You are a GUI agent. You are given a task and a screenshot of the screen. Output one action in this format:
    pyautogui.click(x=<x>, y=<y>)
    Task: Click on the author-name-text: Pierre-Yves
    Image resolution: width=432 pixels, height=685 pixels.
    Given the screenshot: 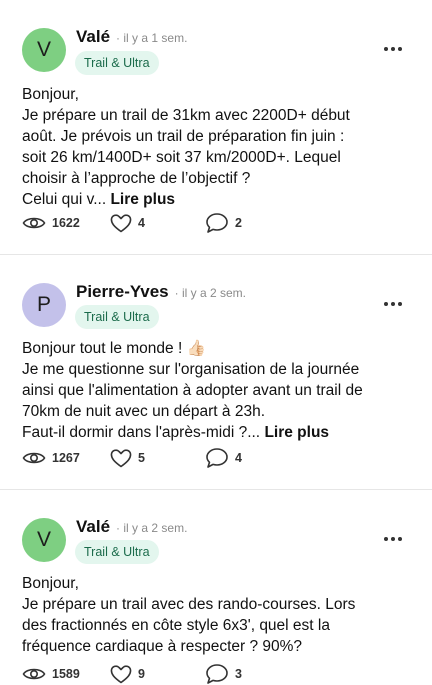 What is the action you would take?
    pyautogui.click(x=122, y=291)
    